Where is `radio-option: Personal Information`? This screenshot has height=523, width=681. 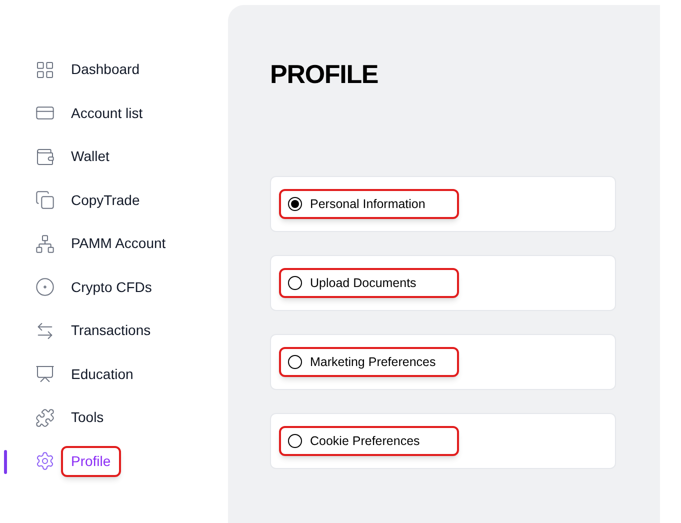
radio-option: Personal Information is located at coordinates (369, 204).